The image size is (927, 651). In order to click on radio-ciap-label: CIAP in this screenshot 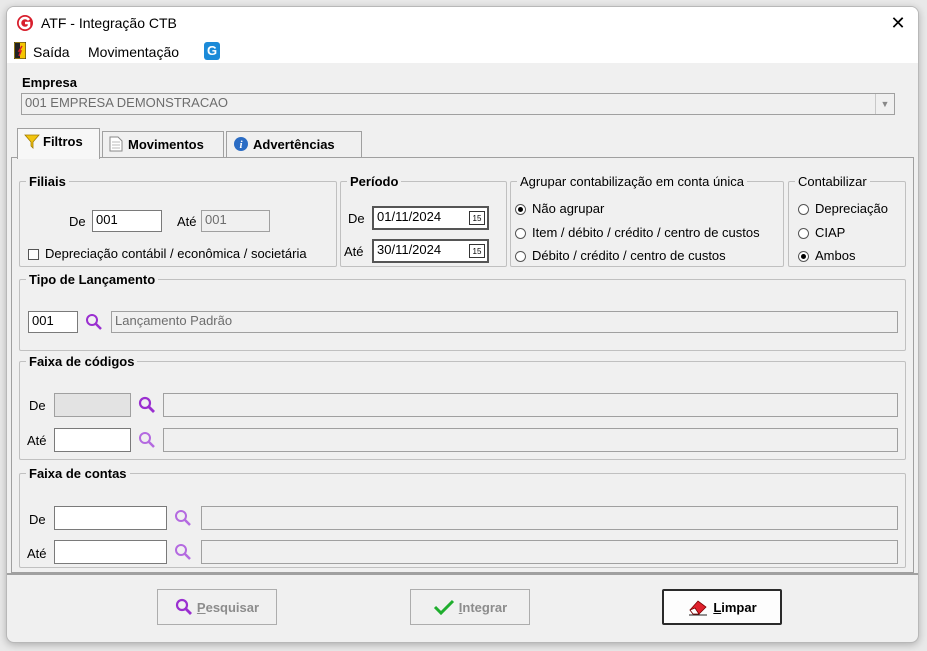, I will do `click(830, 232)`.